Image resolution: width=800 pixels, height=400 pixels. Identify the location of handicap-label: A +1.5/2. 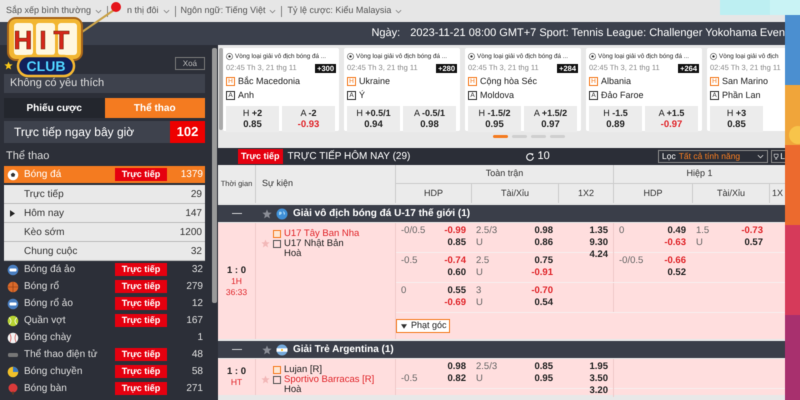
(551, 113).